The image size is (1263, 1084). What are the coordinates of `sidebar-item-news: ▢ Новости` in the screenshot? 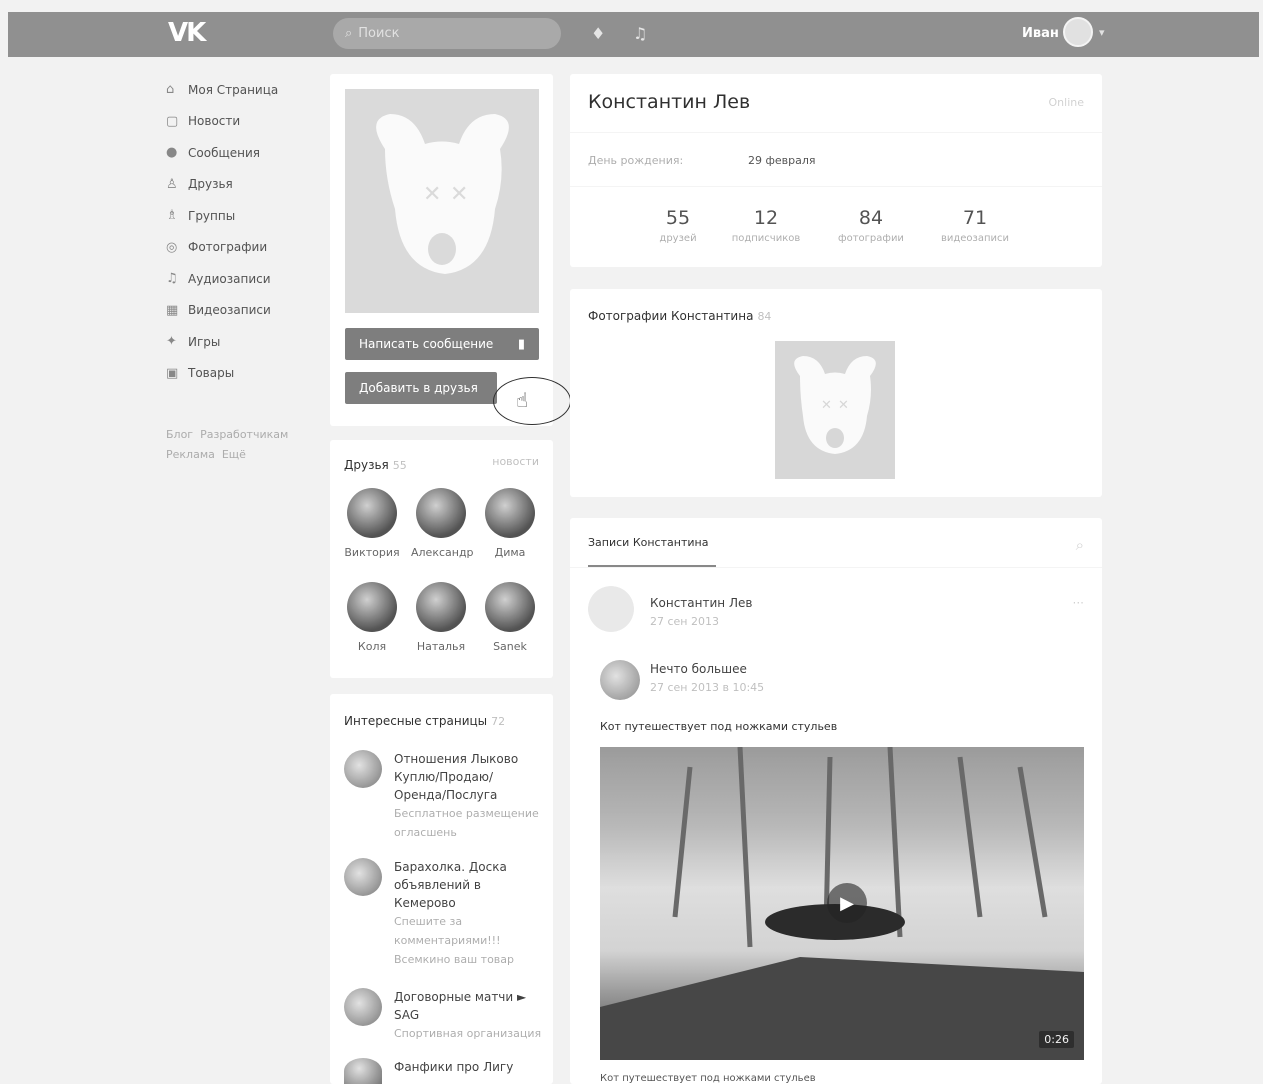 It's located at (241, 122).